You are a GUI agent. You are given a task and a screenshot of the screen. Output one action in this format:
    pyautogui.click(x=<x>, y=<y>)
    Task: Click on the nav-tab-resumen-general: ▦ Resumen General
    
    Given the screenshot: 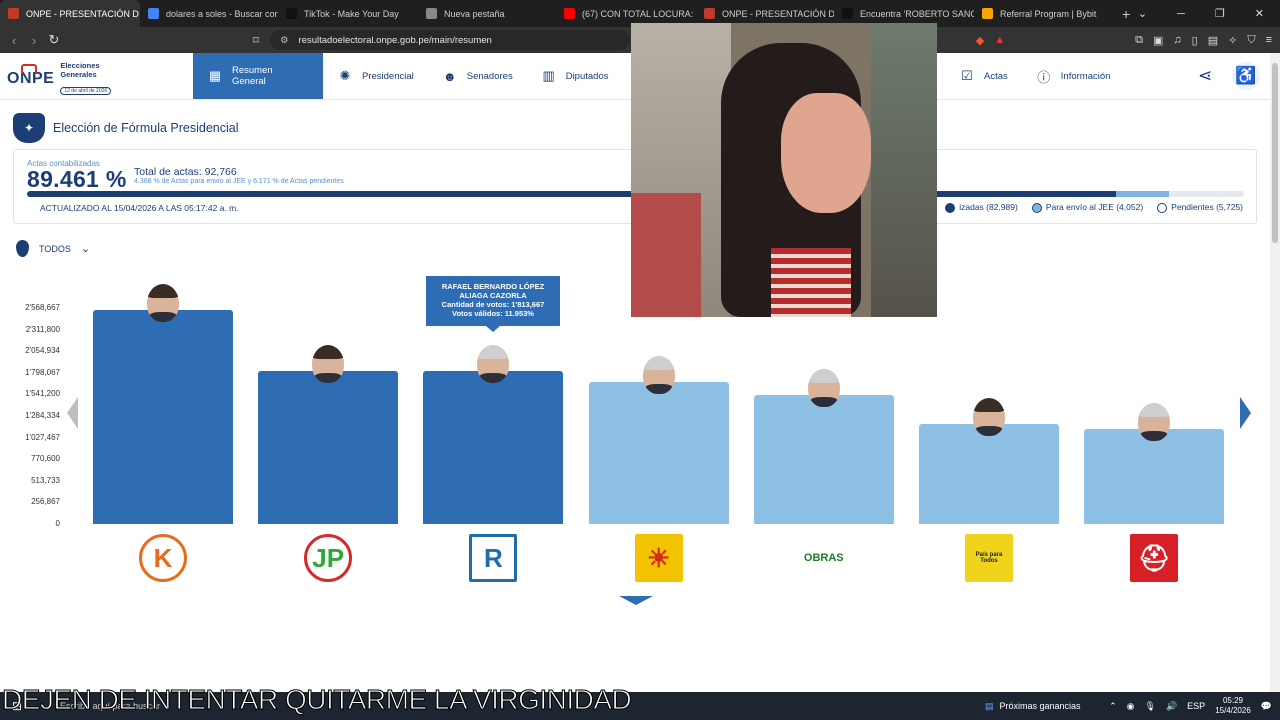 What is the action you would take?
    pyautogui.click(x=258, y=76)
    